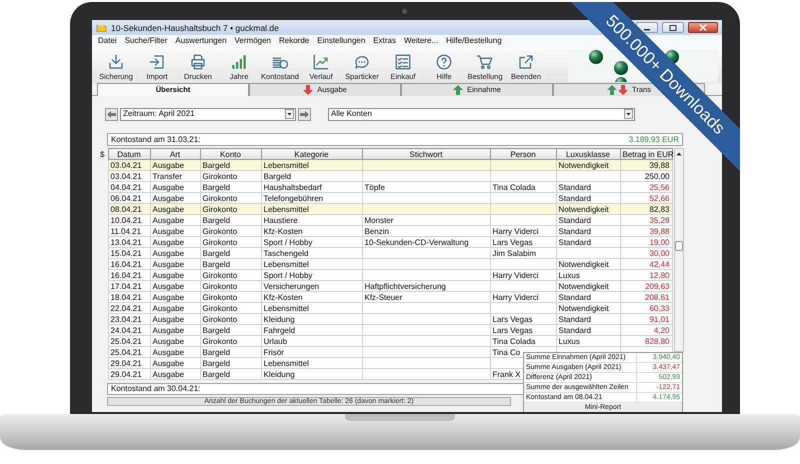  Describe the element at coordinates (129, 308) in the screenshot. I see `table-cell: 22.04.21` at that location.